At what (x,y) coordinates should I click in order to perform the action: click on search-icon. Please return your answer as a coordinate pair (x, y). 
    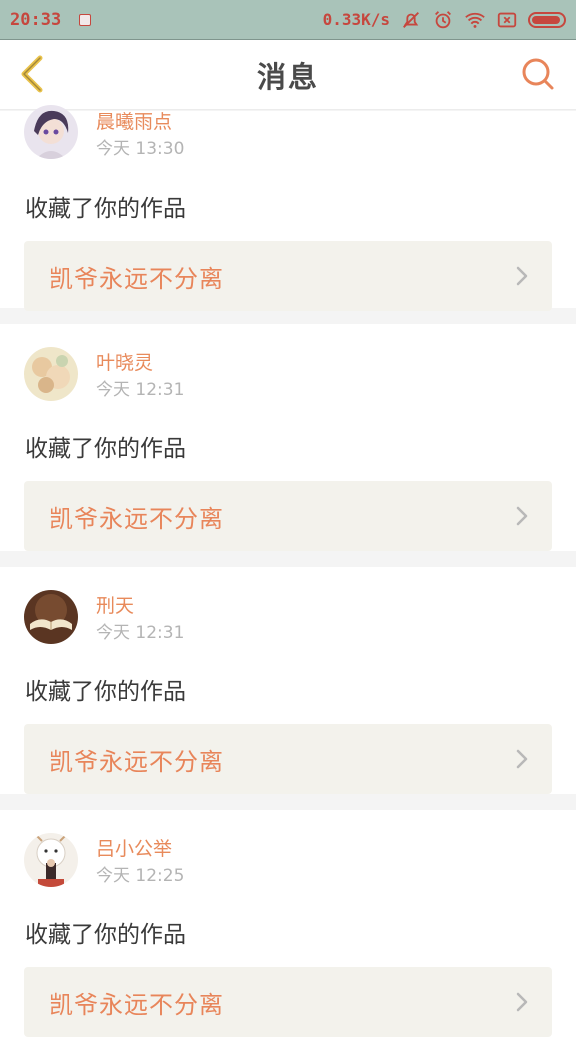
    Looking at the image, I should click on (538, 74).